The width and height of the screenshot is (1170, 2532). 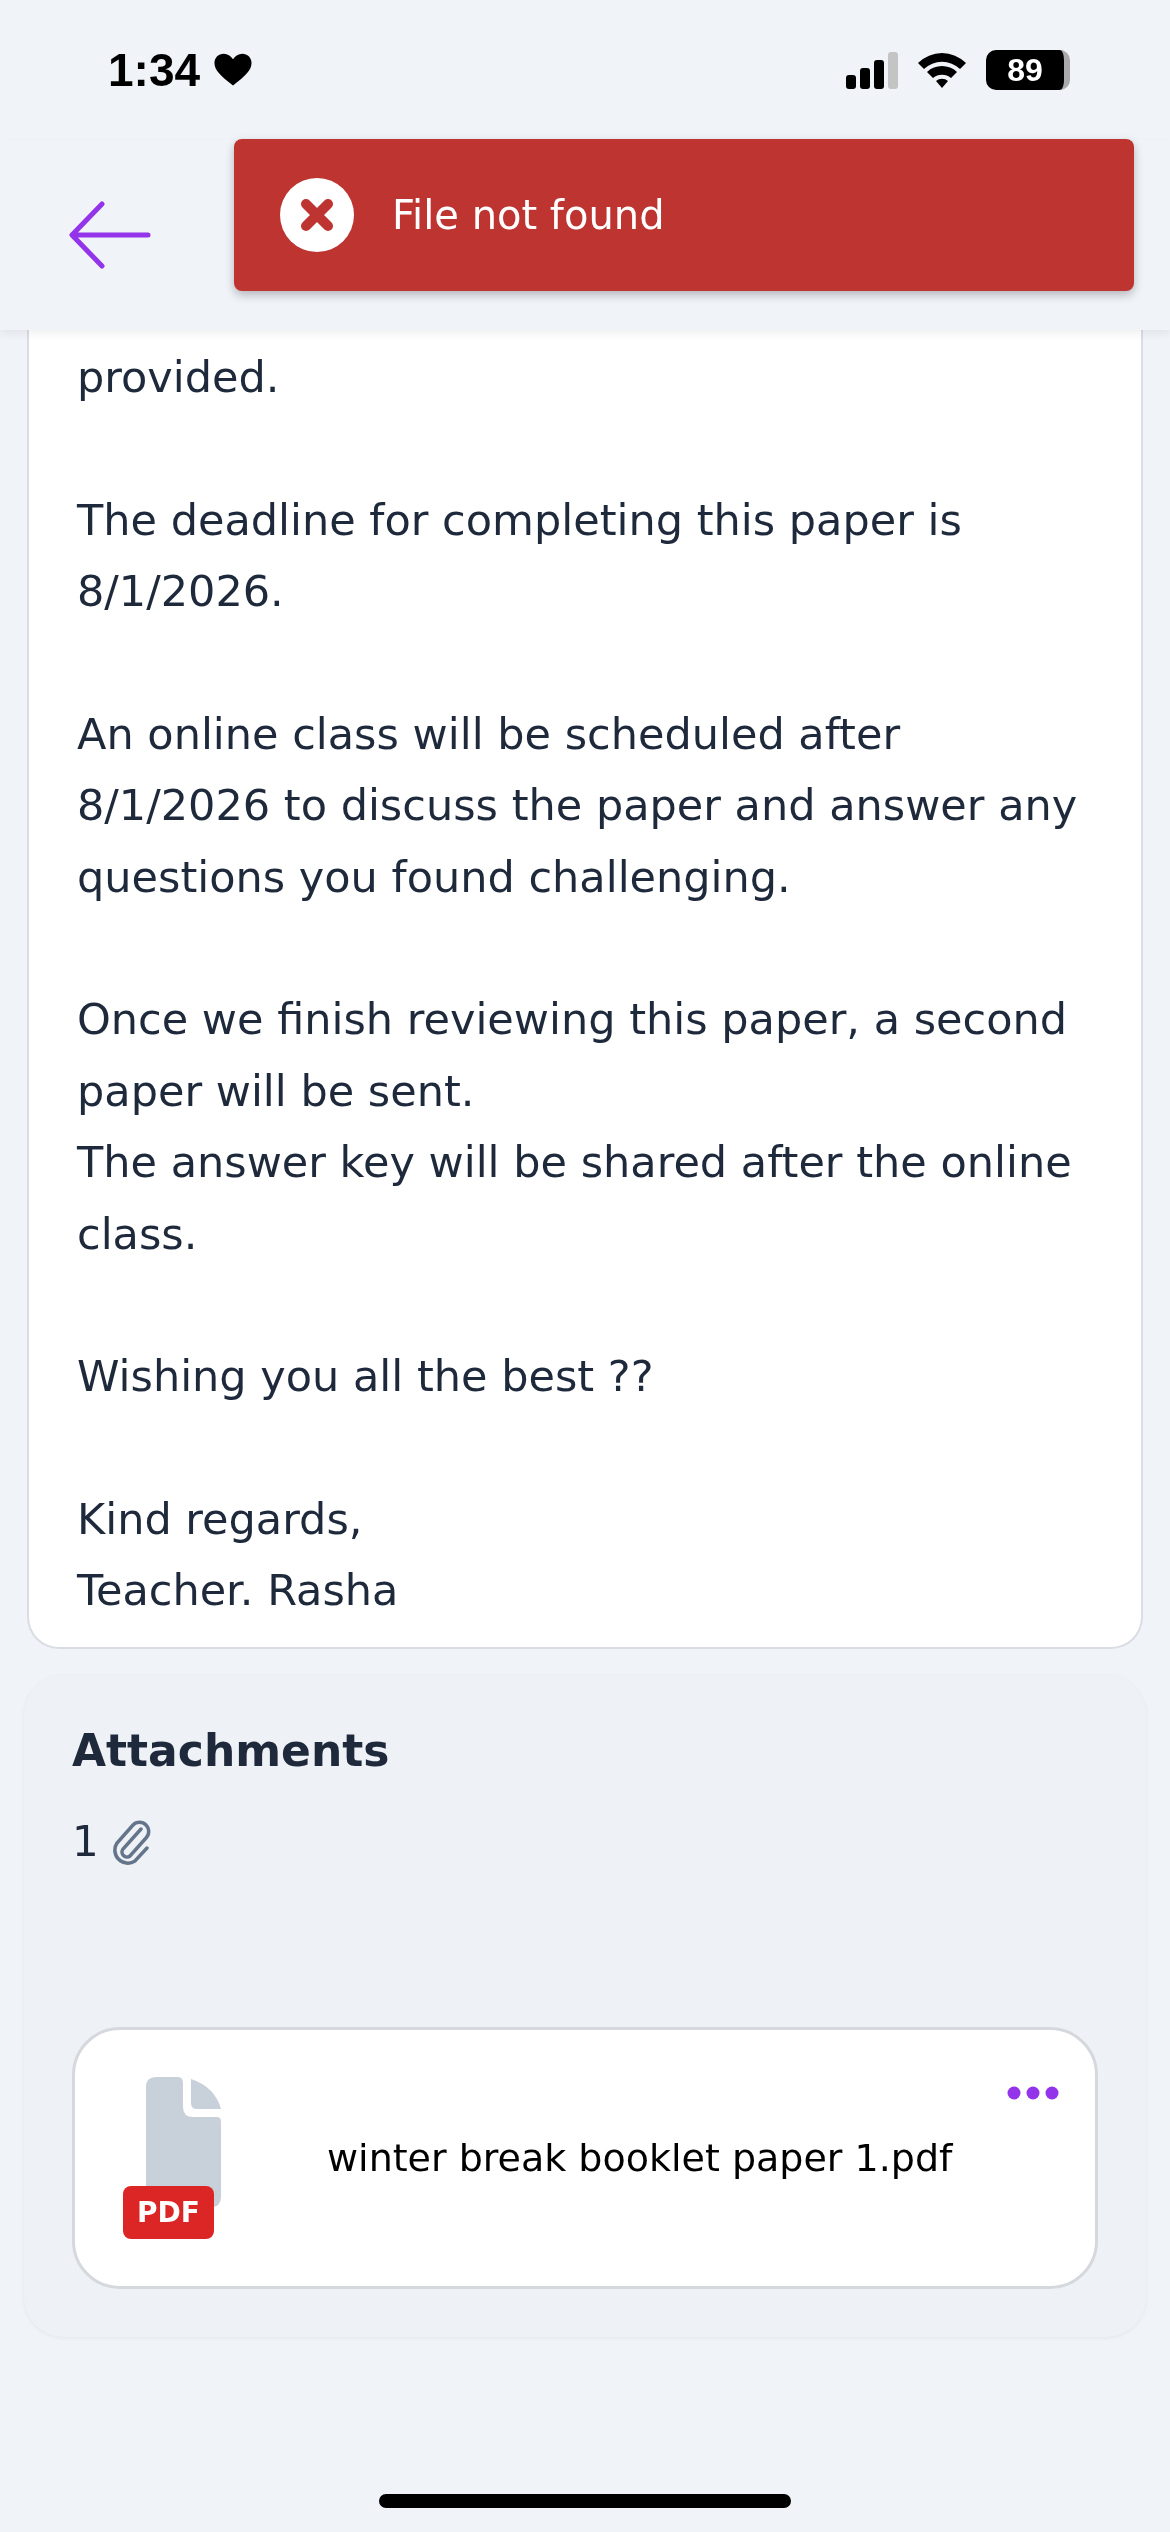 I want to click on more-icon, so click(x=1033, y=2092).